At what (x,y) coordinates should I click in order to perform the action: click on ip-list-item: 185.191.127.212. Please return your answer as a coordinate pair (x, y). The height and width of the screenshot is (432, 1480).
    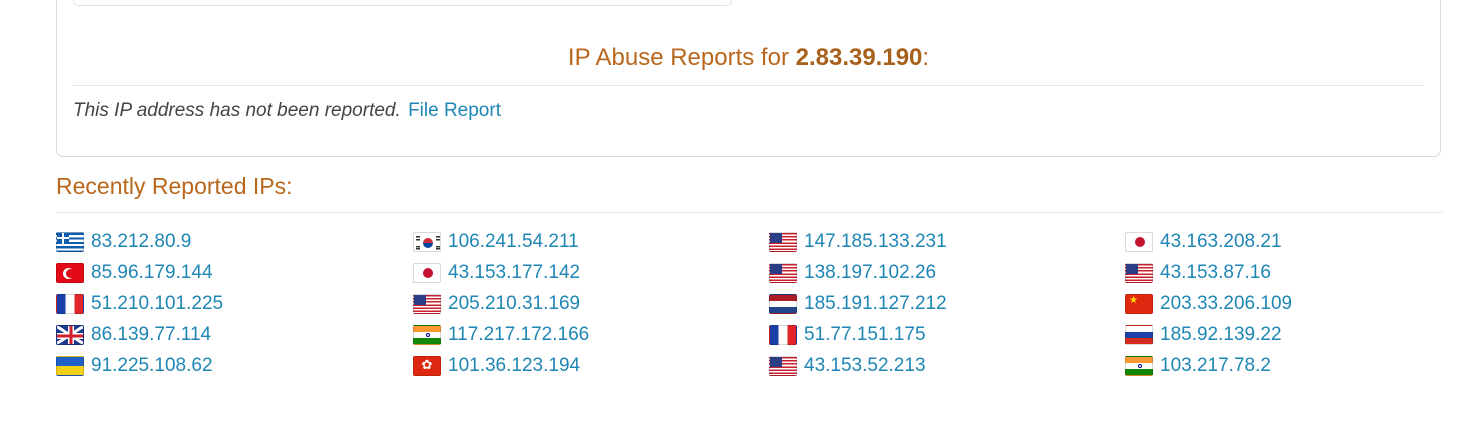
    Looking at the image, I should click on (939, 303).